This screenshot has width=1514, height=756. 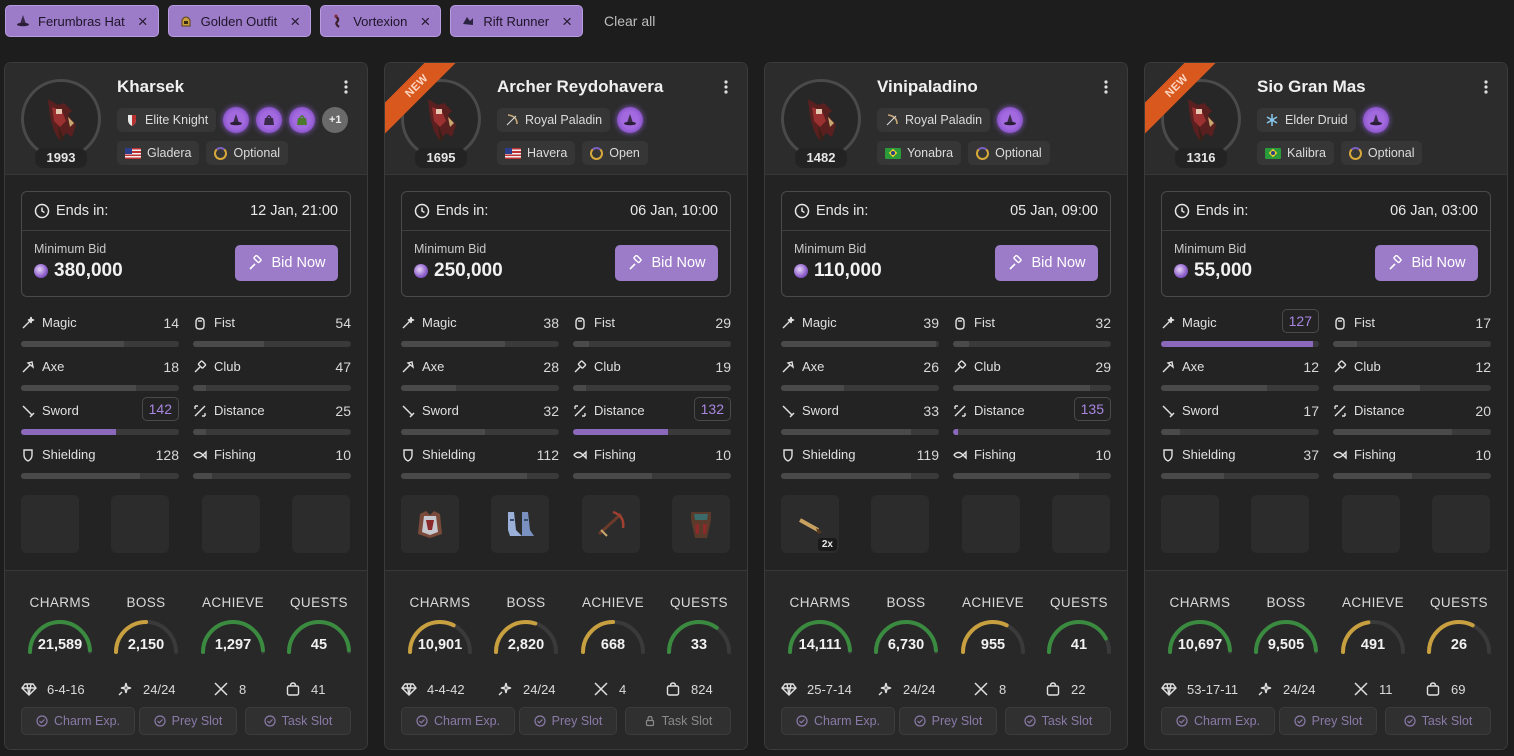 I want to click on more-orbs-badge: +1, so click(x=335, y=120).